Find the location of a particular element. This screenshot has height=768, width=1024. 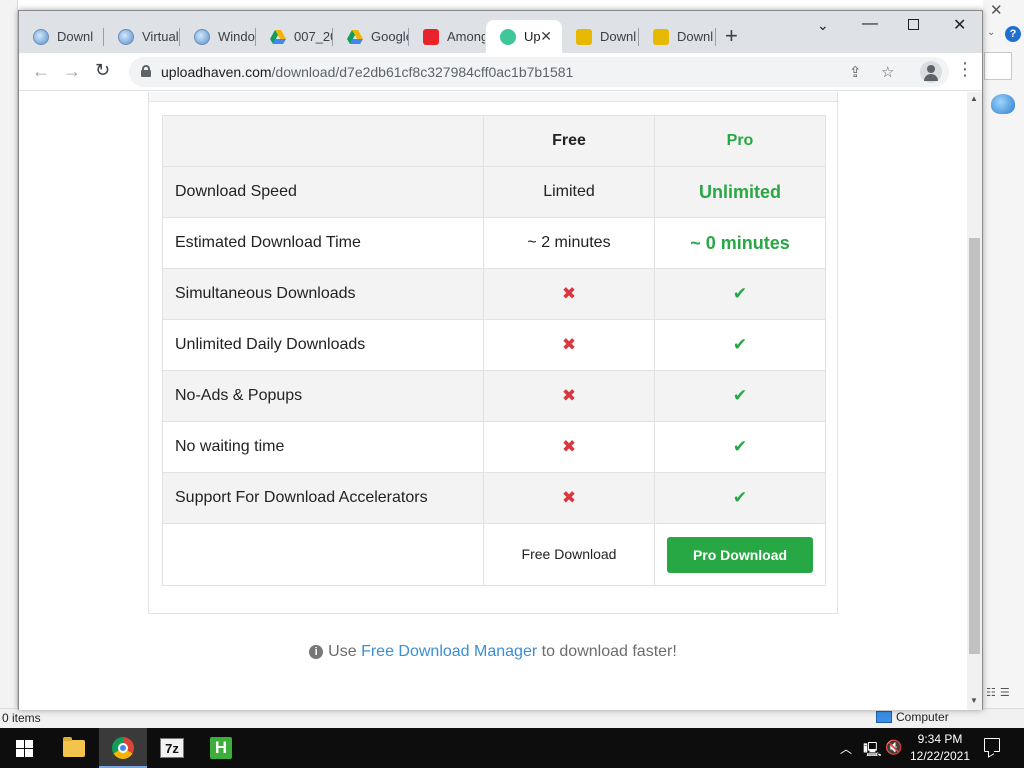

table-header-row: Free Pro is located at coordinates (494, 141).